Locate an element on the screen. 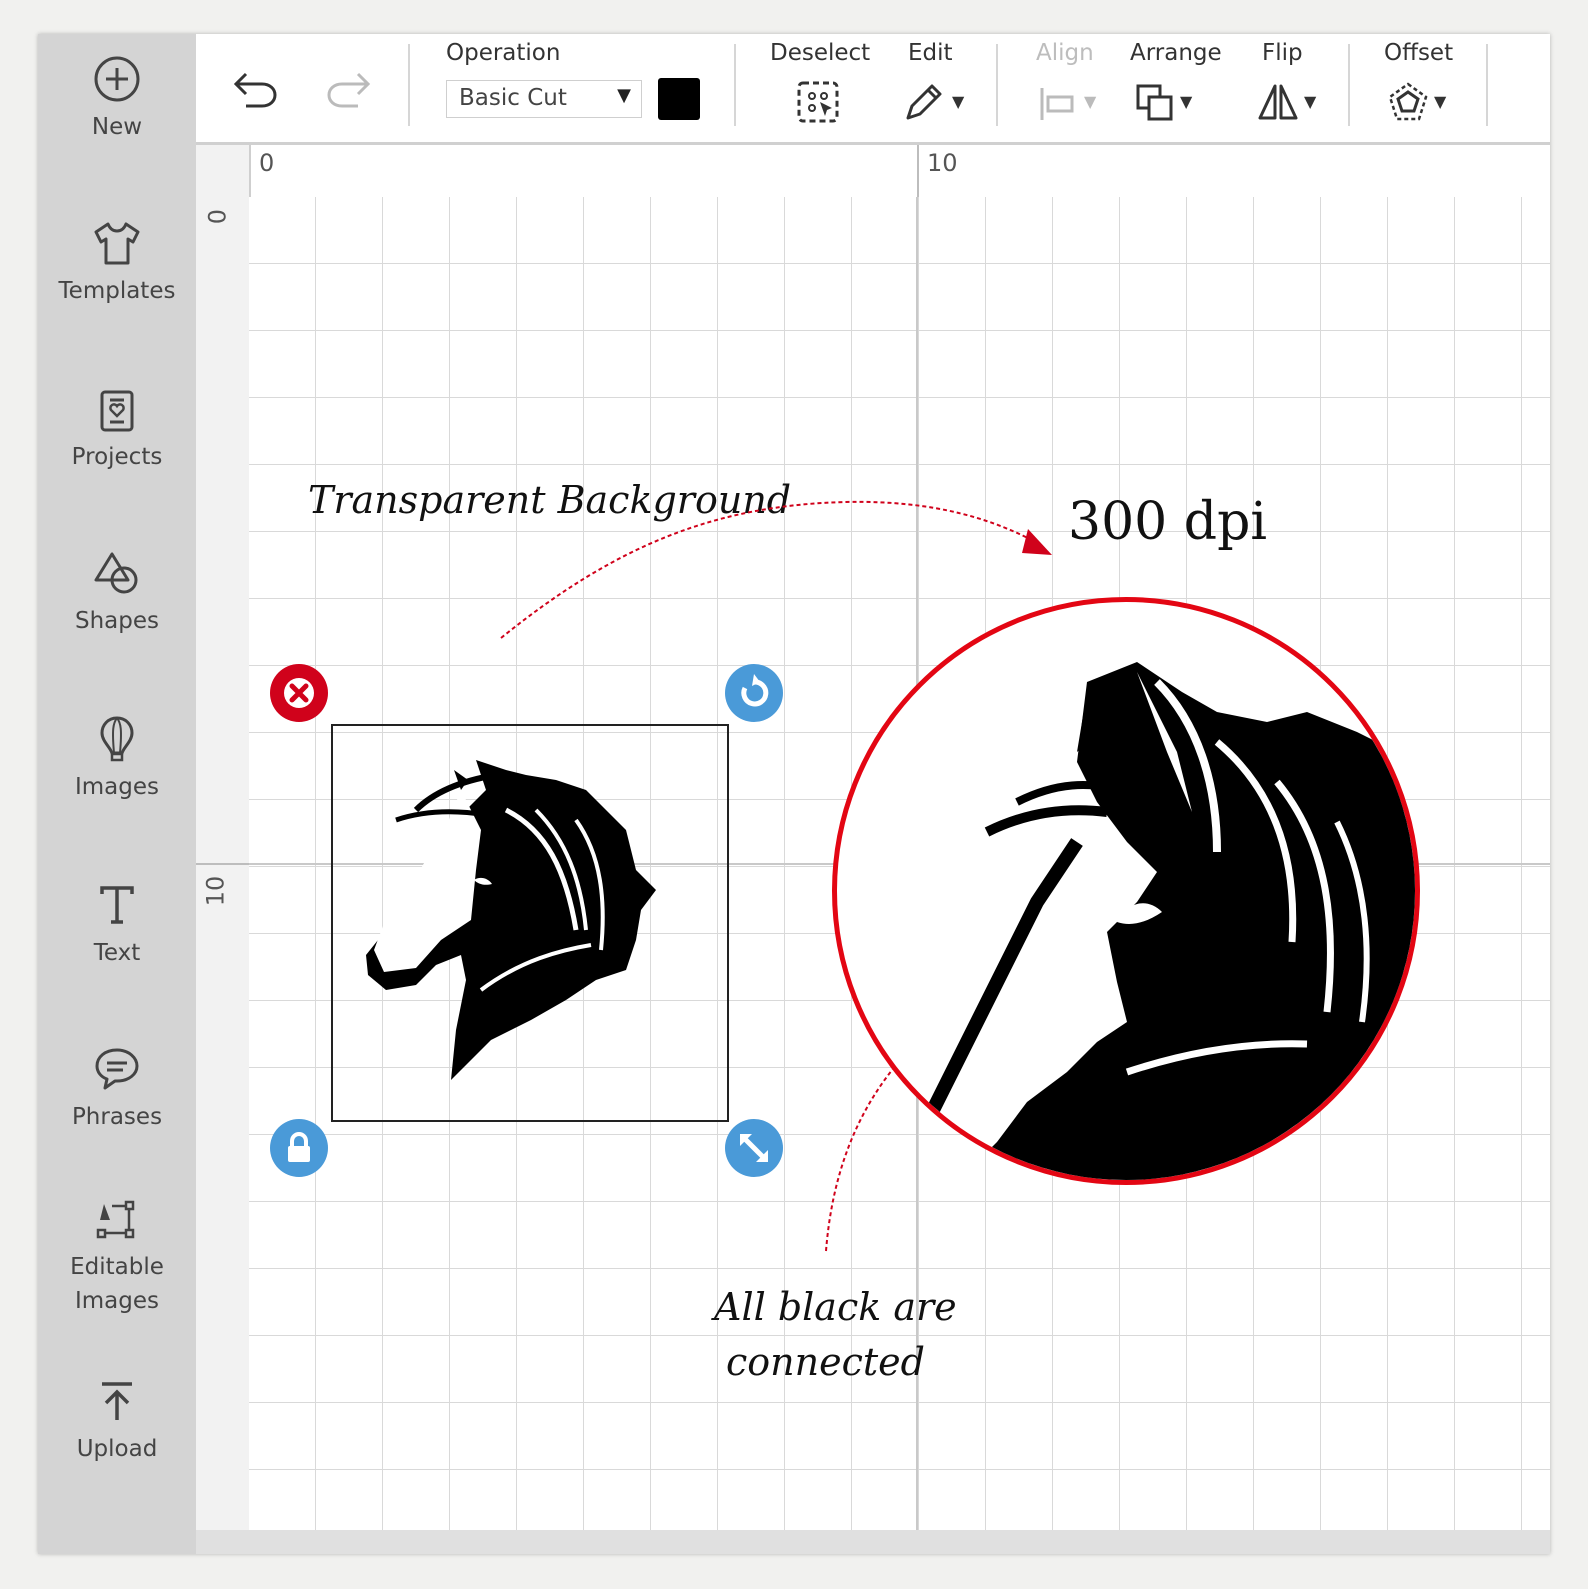 Image resolution: width=1588 pixels, height=1589 pixels. sidebar-item-phrases: Phrases is located at coordinates (117, 1089).